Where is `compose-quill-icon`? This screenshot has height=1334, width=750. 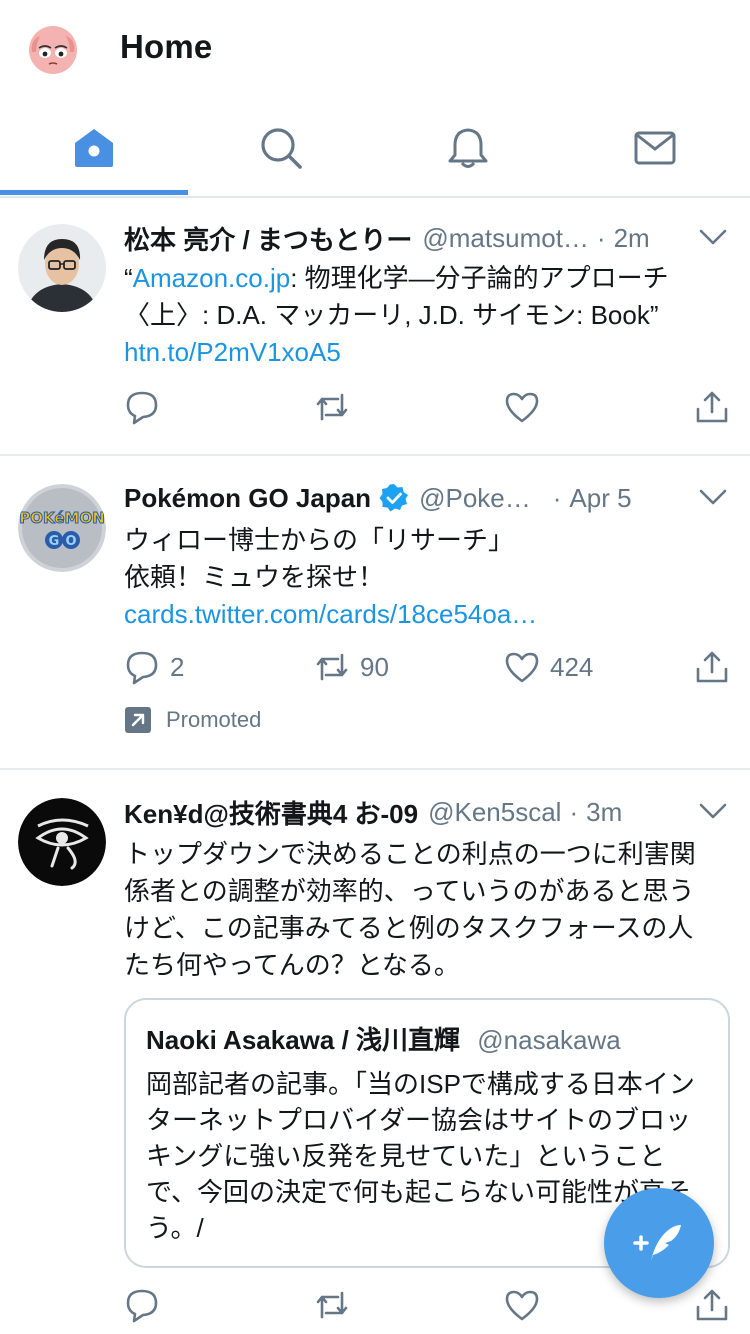 compose-quill-icon is located at coordinates (657, 1243).